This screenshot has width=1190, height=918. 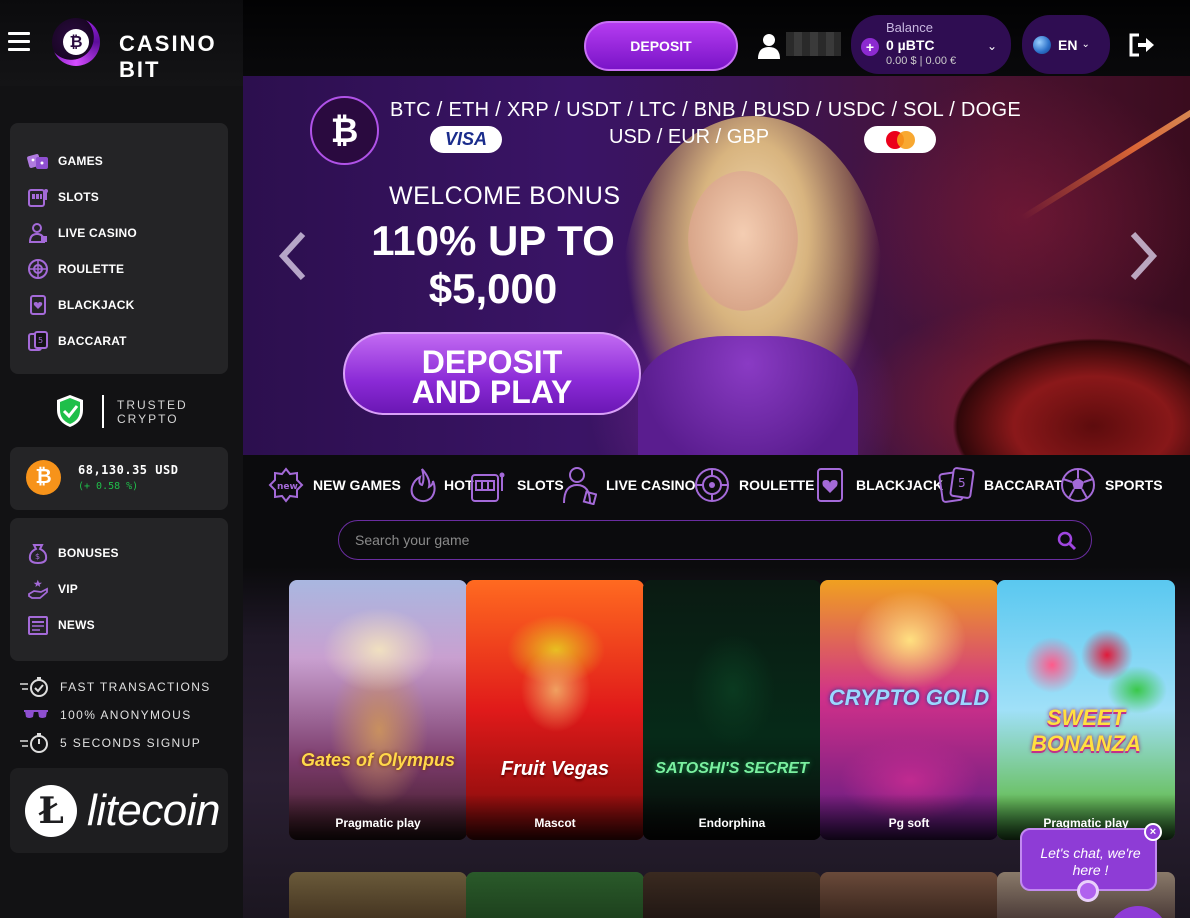 I want to click on search-input, so click(x=695, y=540).